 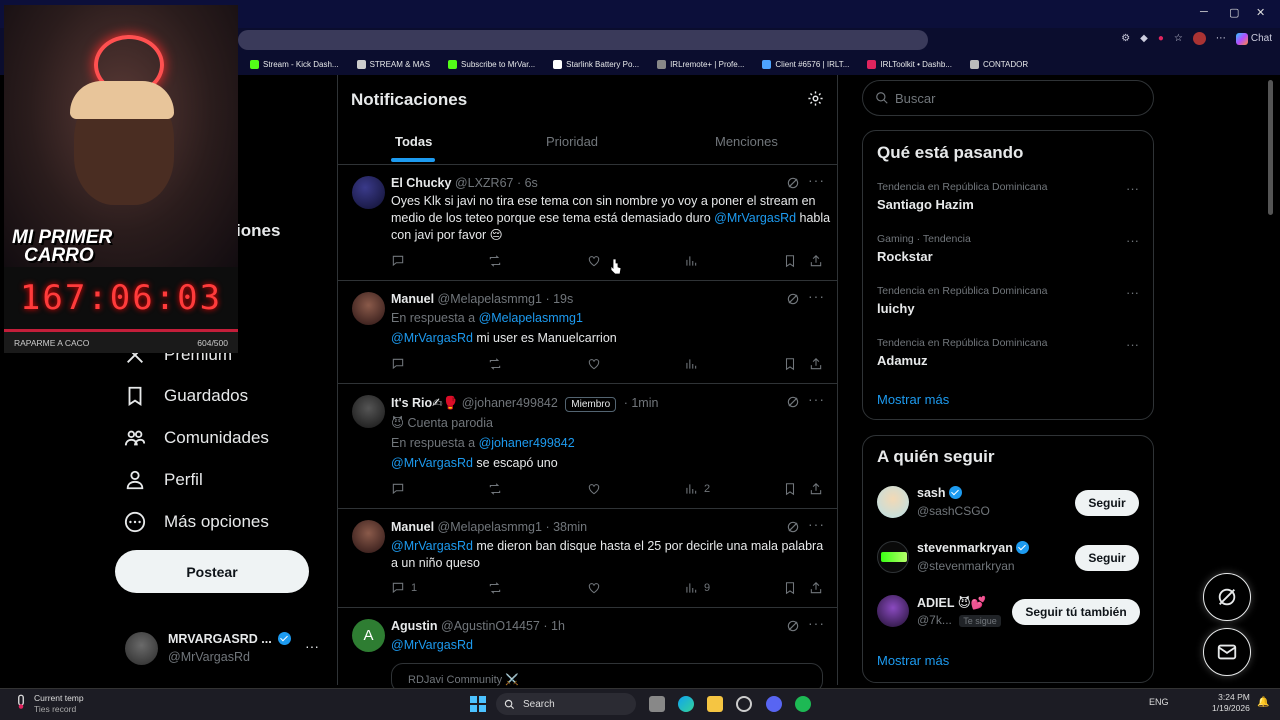 I want to click on language-indicator: ENG, so click(x=1159, y=702).